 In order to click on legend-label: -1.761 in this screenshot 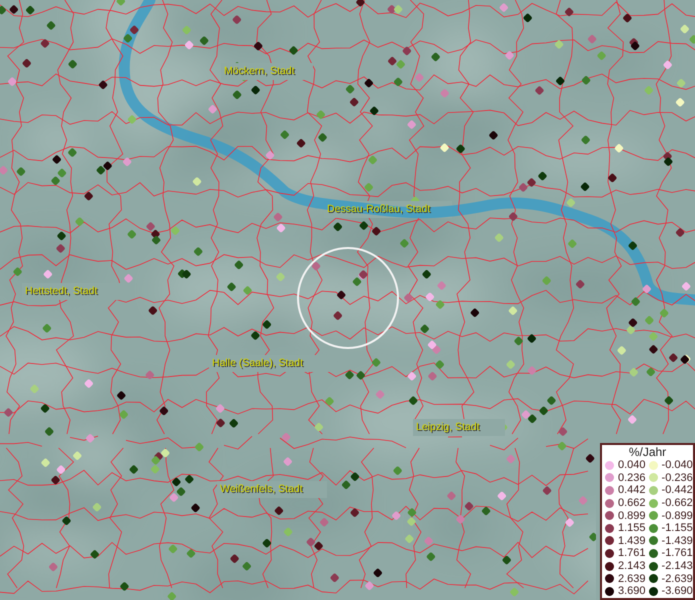, I will do `click(677, 553)`.